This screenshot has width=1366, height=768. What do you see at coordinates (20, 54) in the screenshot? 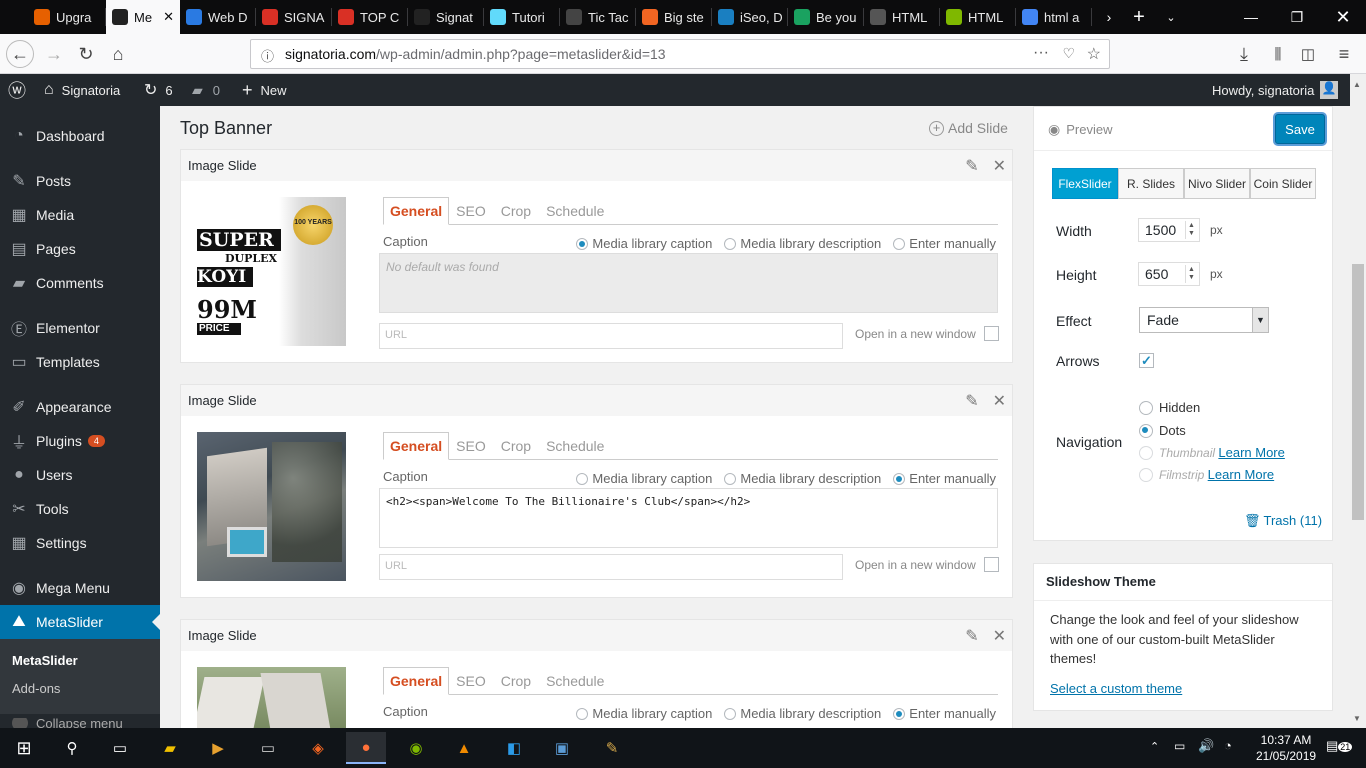
I see `back-icon: ←` at bounding box center [20, 54].